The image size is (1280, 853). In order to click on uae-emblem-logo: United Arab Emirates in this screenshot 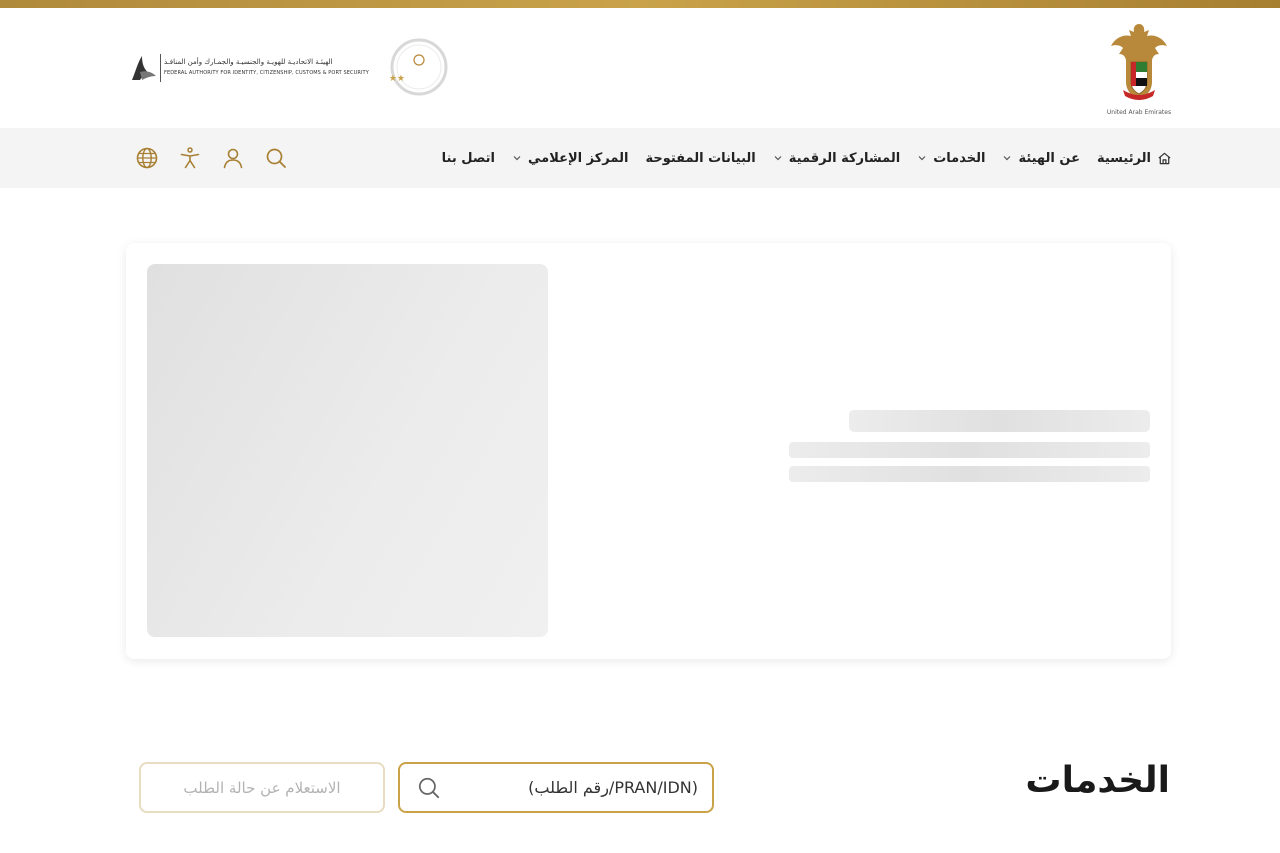, I will do `click(1139, 68)`.